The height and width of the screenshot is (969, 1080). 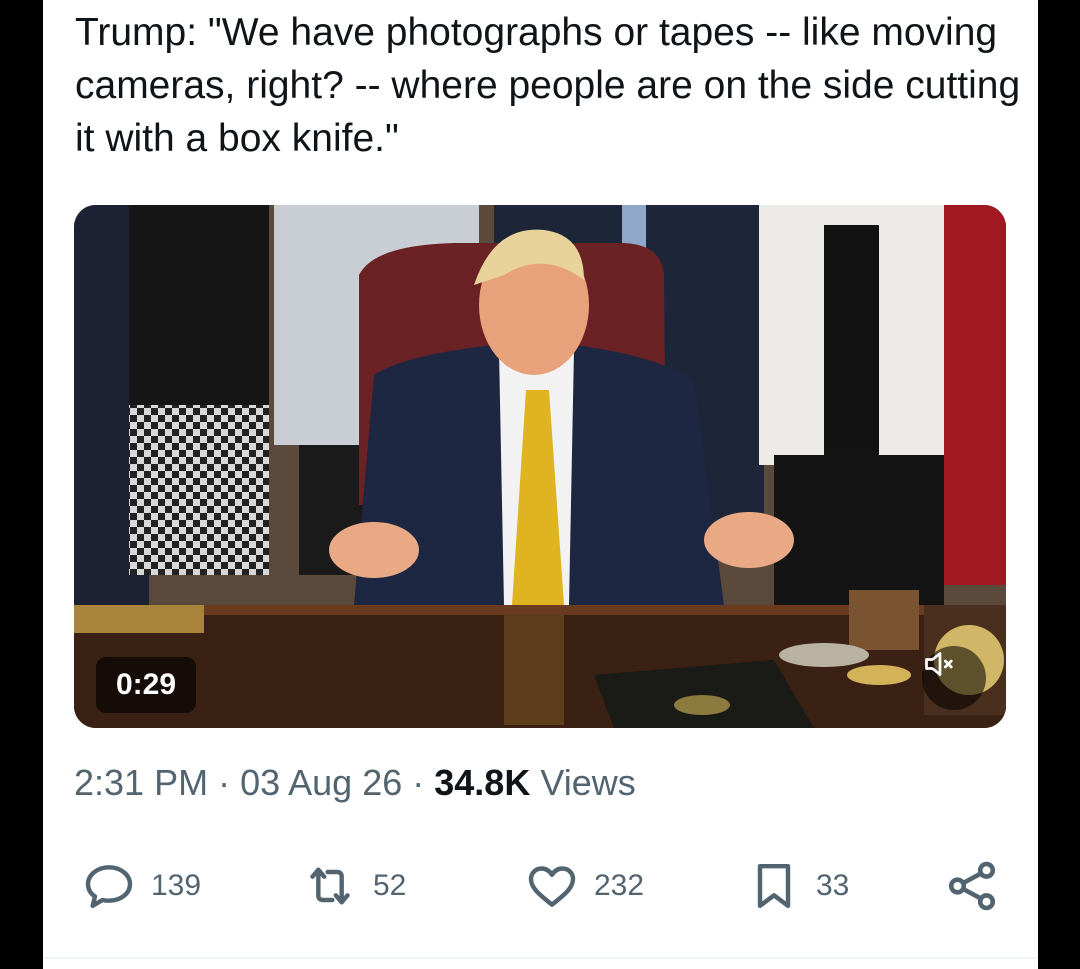 What do you see at coordinates (774, 886) in the screenshot?
I see `bookmark-icon` at bounding box center [774, 886].